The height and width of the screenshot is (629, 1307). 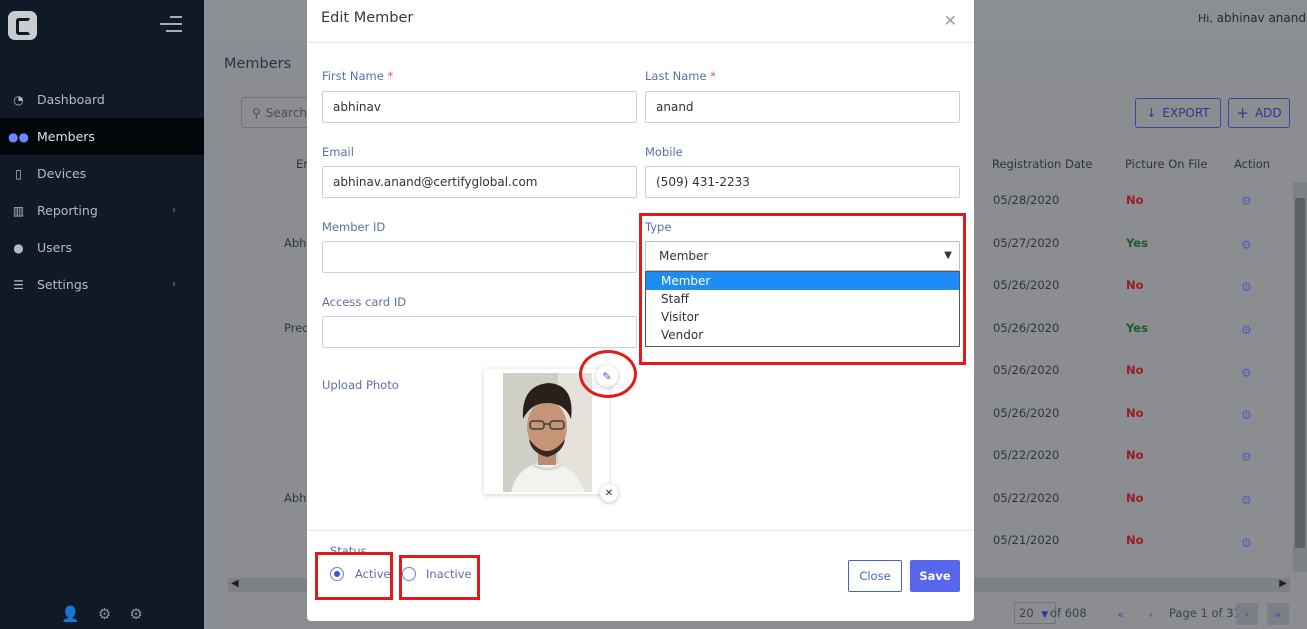 I want to click on last-page-button: », so click(x=1278, y=614).